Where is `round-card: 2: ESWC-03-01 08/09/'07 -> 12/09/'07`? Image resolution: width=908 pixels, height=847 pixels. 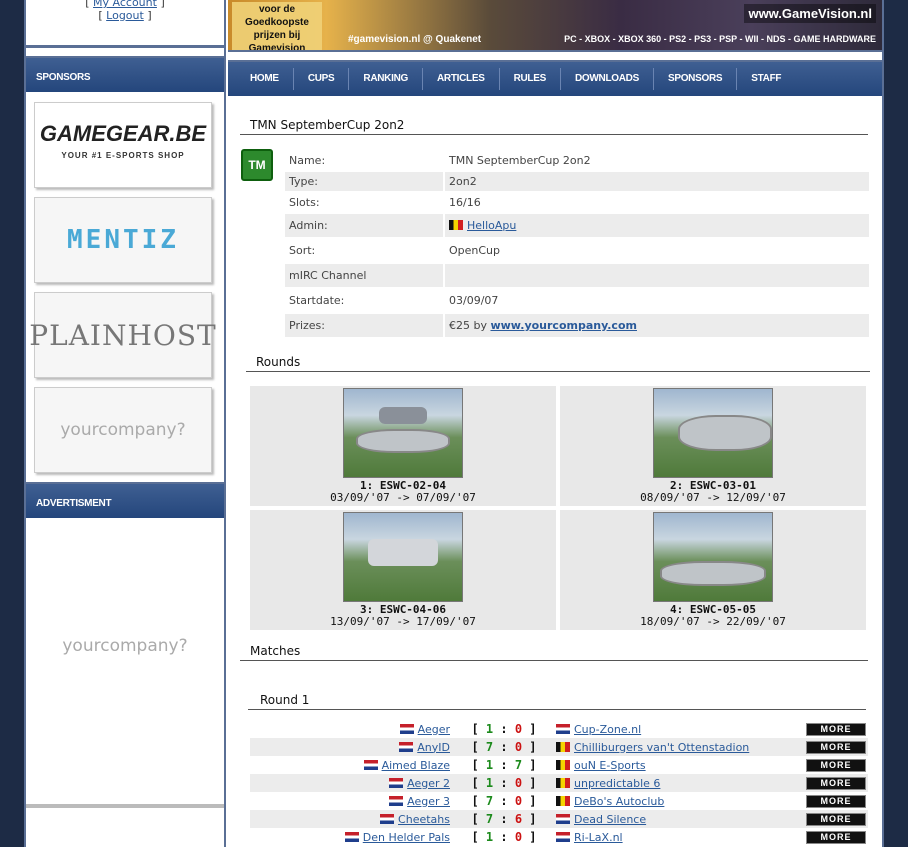
round-card: 2: ESWC-03-01 08/09/'07 -> 12/09/'07 is located at coordinates (713, 446).